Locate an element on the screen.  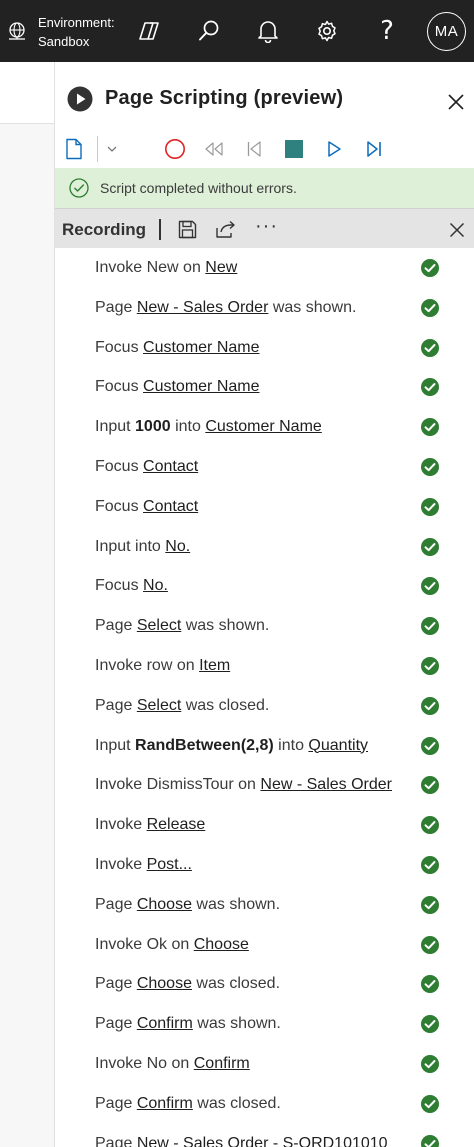
settings-button is located at coordinates (327, 31).